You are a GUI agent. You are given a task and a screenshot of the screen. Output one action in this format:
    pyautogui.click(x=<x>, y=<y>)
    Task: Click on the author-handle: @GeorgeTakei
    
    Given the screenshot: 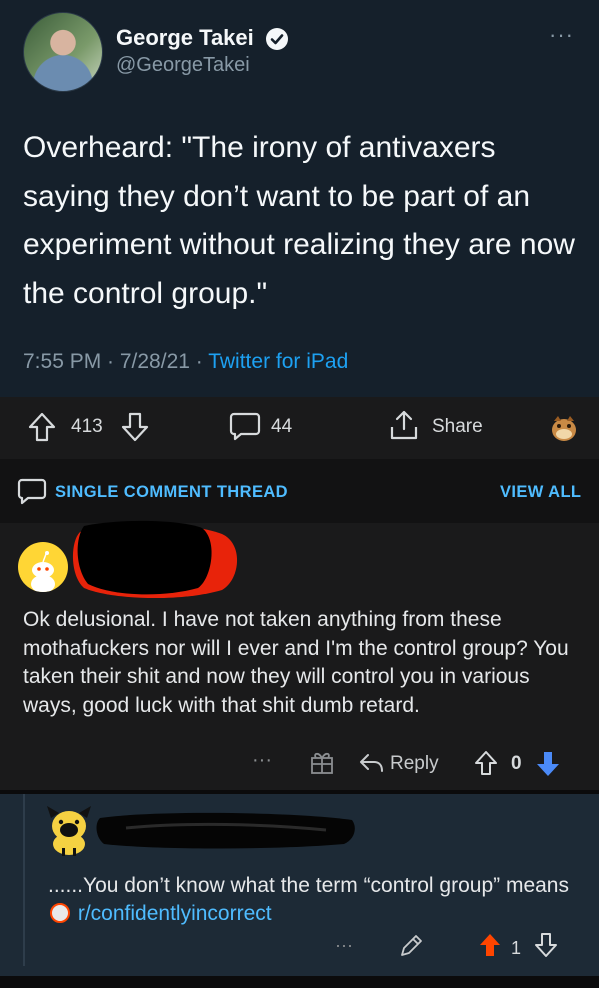 What is the action you would take?
    pyautogui.click(x=183, y=65)
    